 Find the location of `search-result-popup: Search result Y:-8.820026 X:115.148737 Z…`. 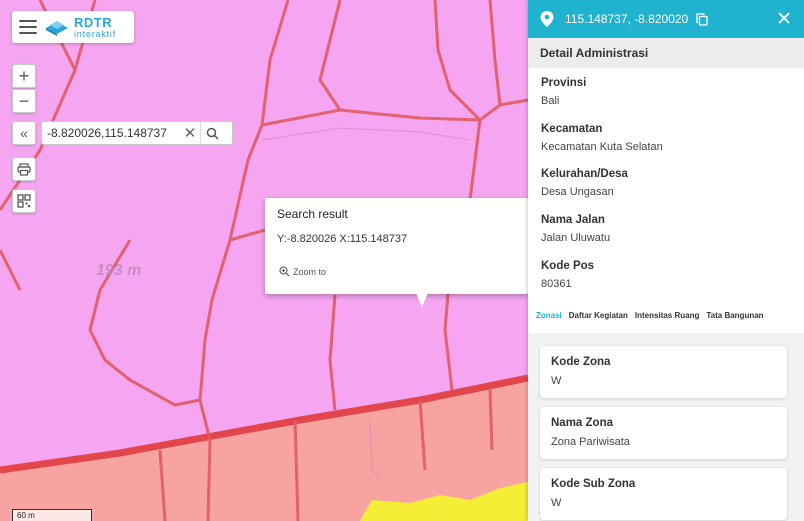

search-result-popup: Search result Y:-8.820026 X:115.148737 Z… is located at coordinates (396, 246).